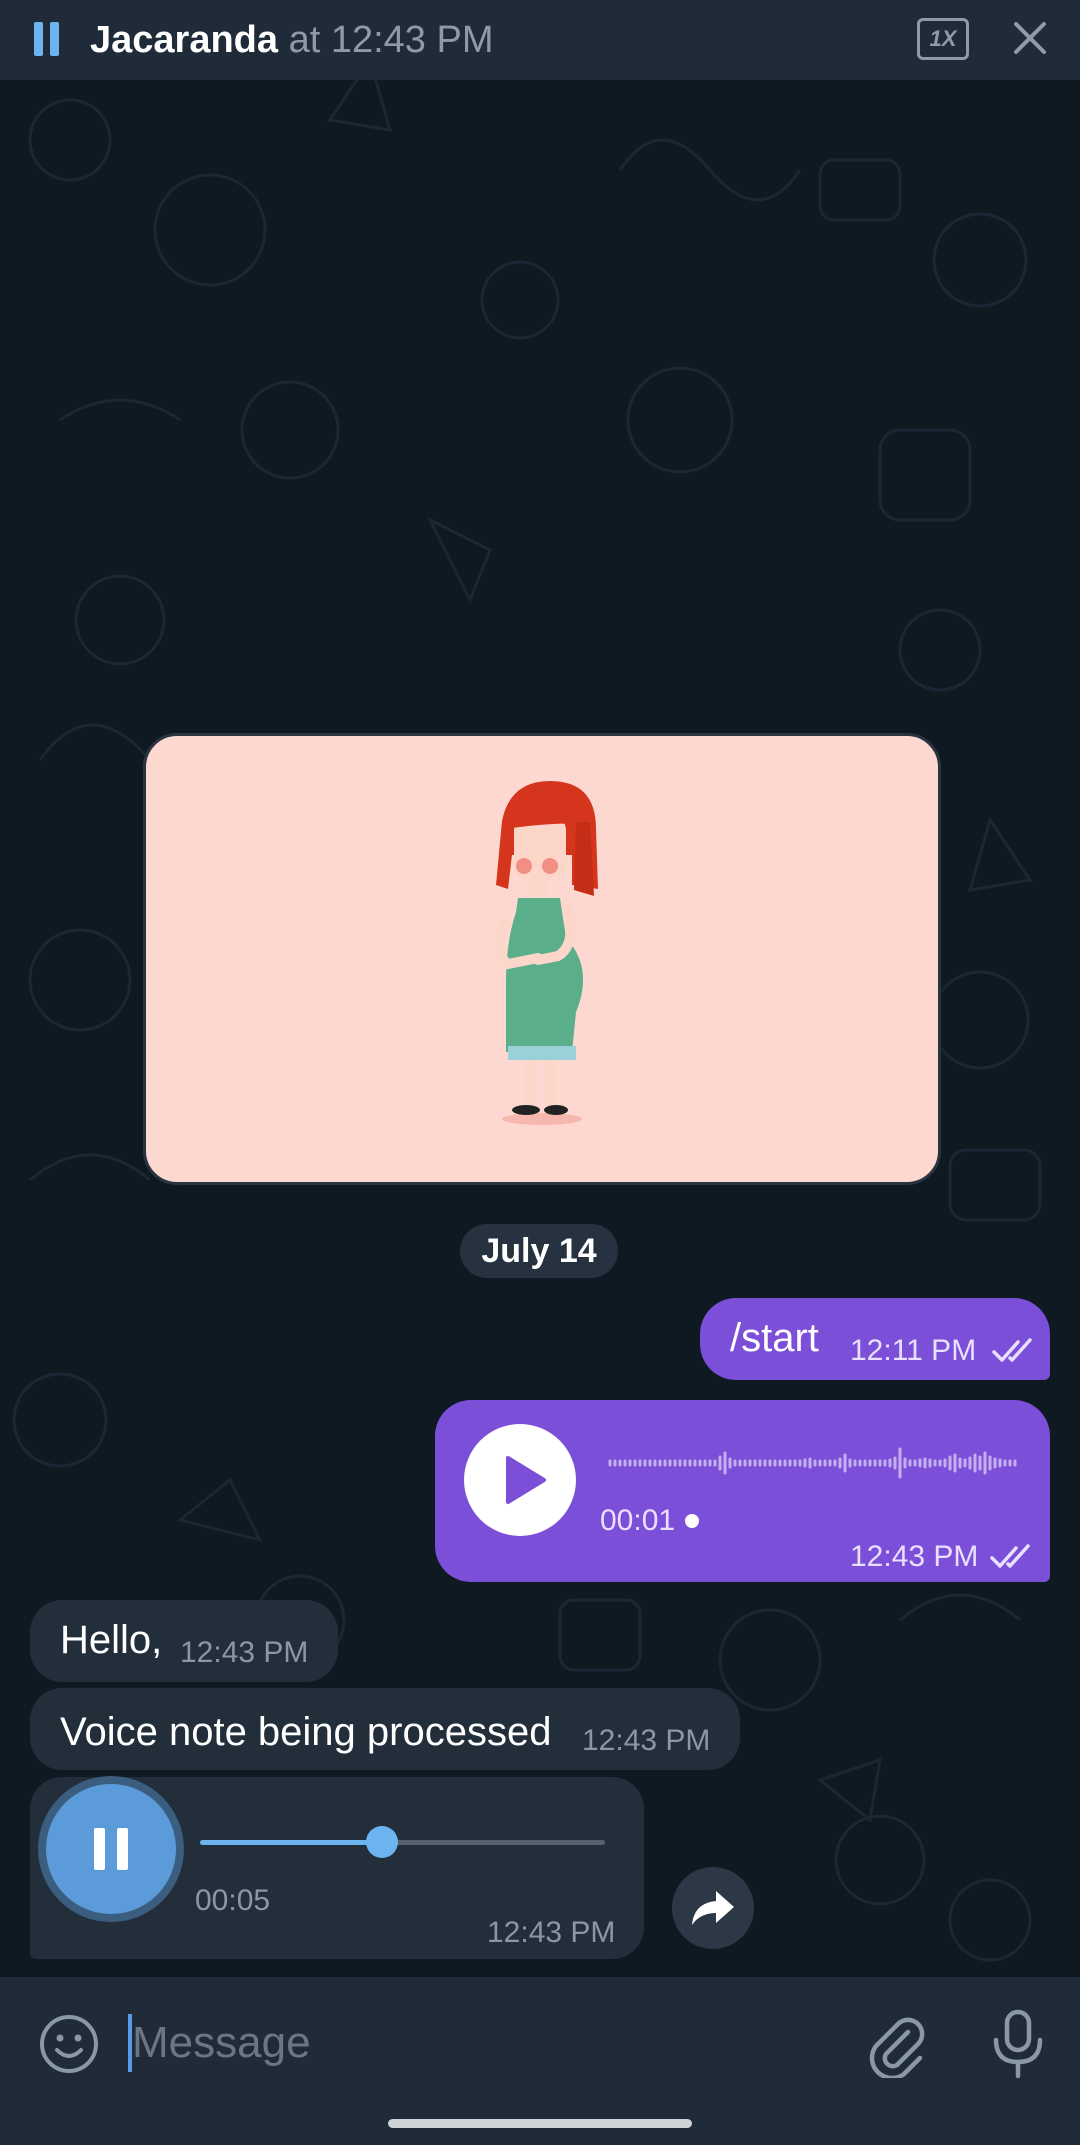  I want to click on player-title: Jacaranda at 12:43 PM, so click(291, 40).